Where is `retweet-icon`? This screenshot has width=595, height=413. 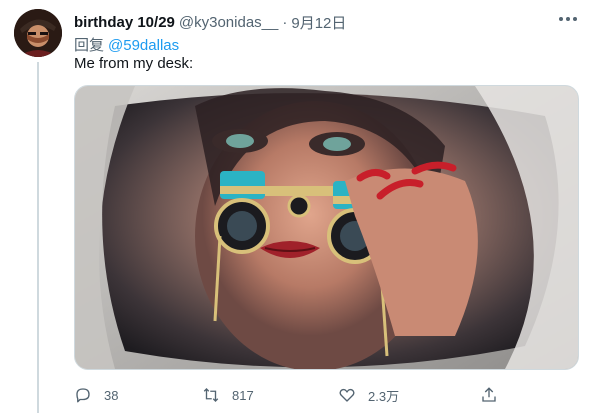
retweet-icon is located at coordinates (211, 395).